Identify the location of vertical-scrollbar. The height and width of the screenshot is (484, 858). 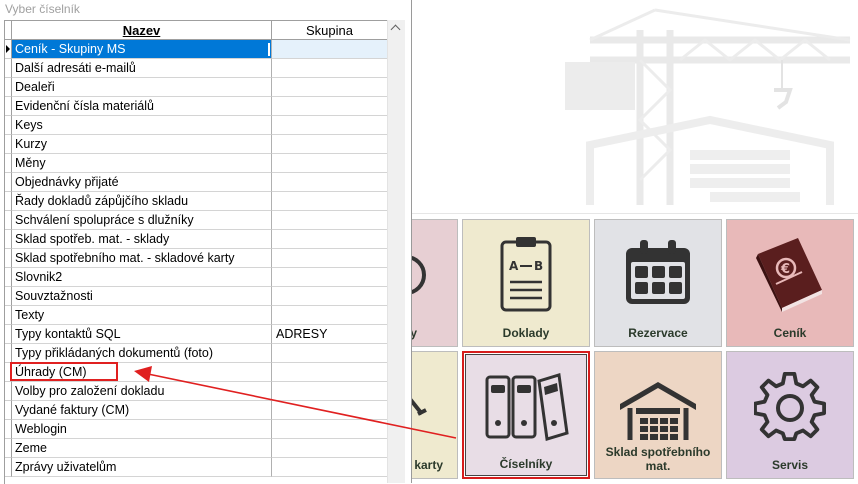
(396, 251).